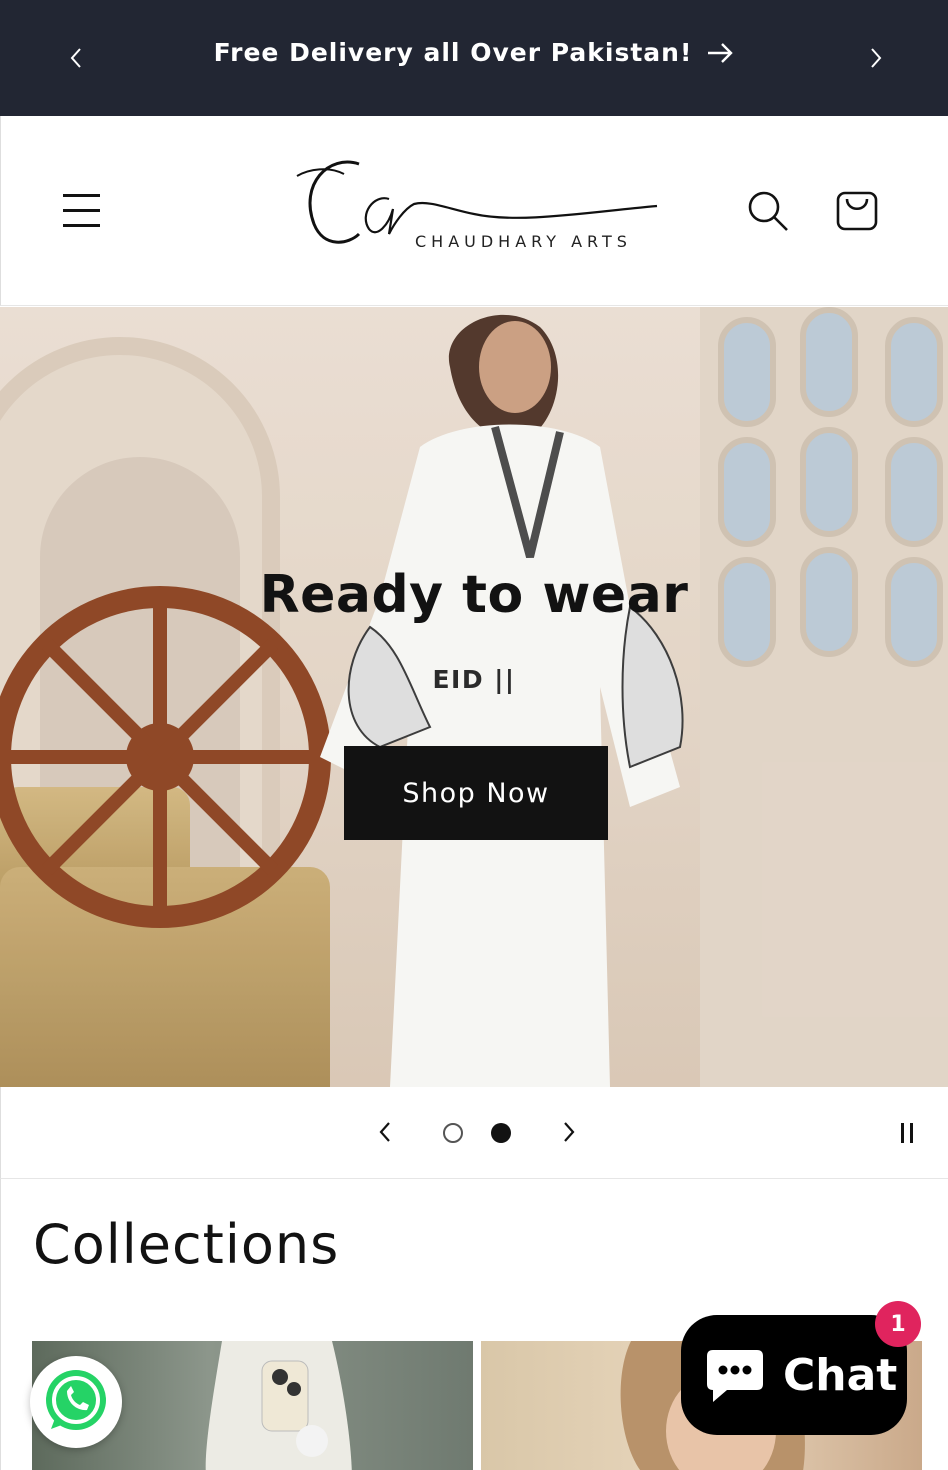 The image size is (948, 1470). I want to click on chat-bubble-icon, so click(735, 1376).